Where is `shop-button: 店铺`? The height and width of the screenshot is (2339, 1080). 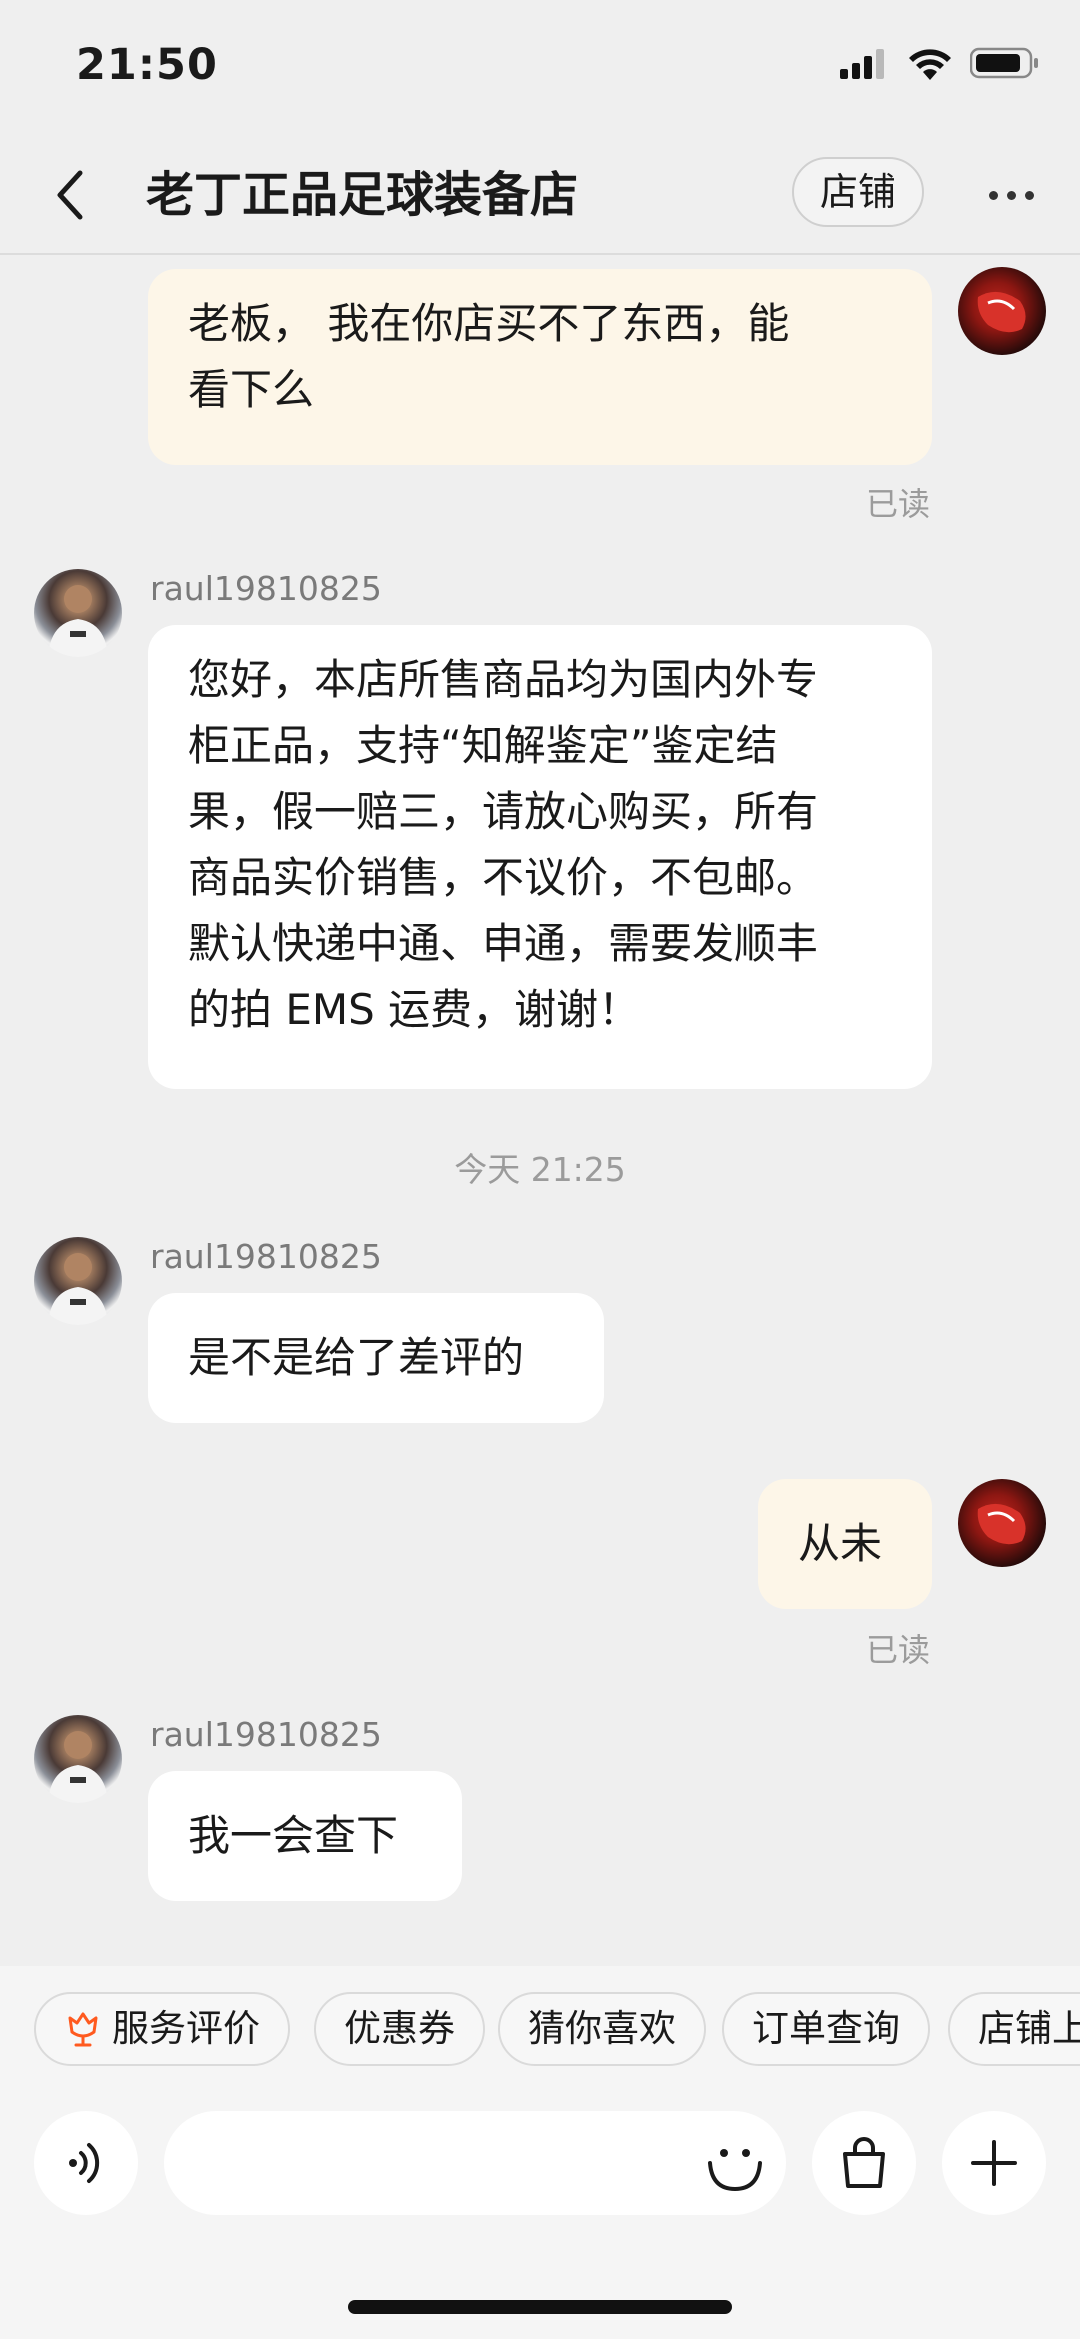 shop-button: 店铺 is located at coordinates (858, 192).